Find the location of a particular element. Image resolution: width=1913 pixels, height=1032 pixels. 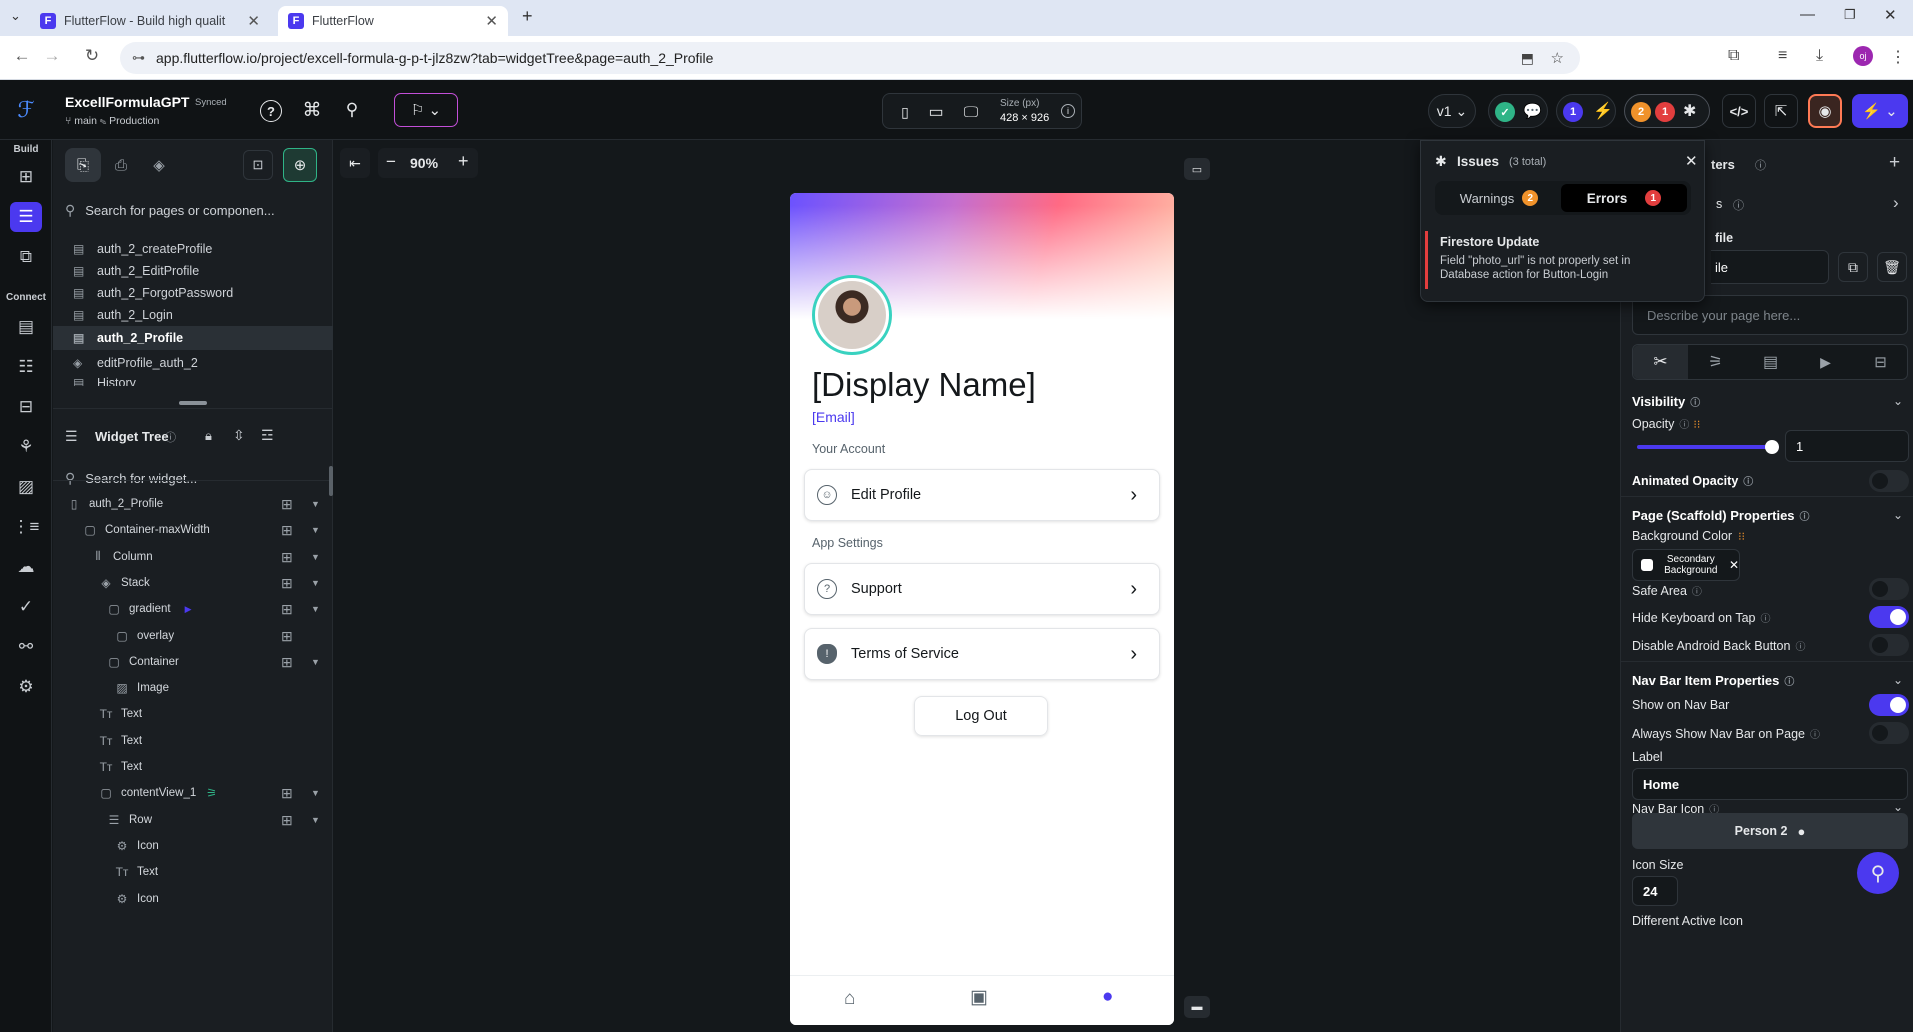

nav-bar-props-header: Nav Bar Item Properties ⓘ is located at coordinates (1713, 680).